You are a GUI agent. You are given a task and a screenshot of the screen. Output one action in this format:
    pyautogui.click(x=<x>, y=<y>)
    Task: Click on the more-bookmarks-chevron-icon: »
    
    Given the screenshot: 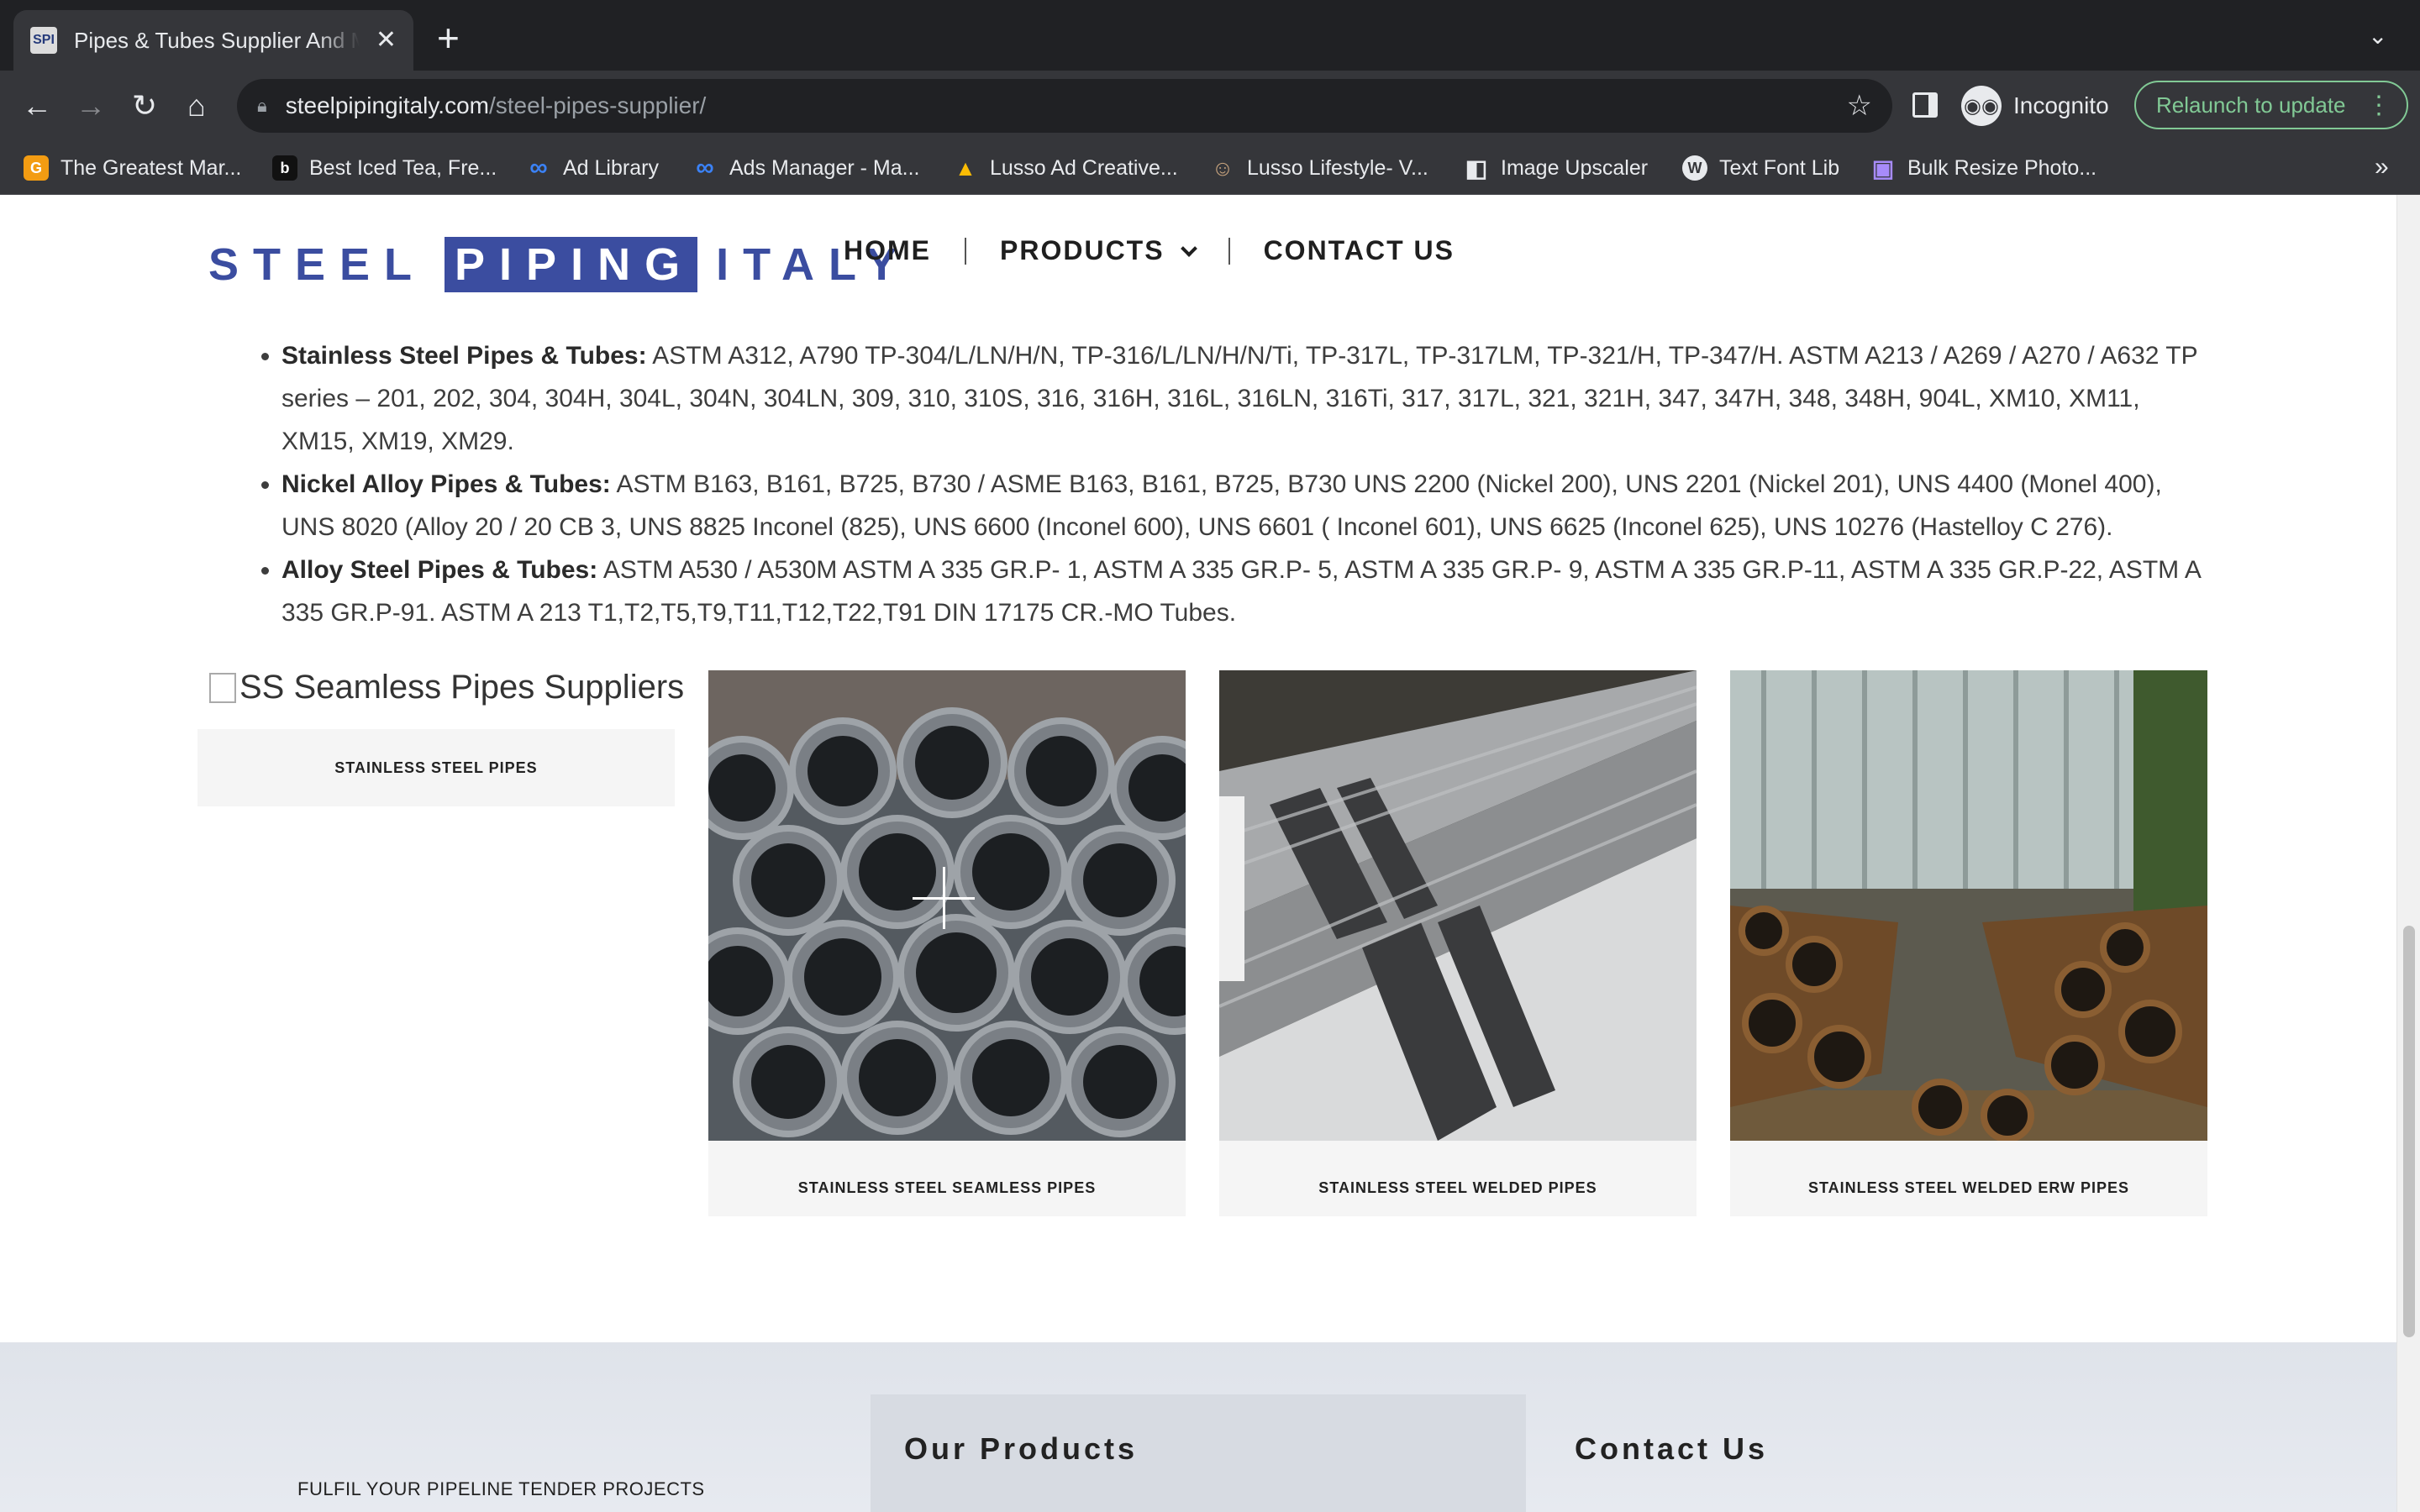 What is the action you would take?
    pyautogui.click(x=2382, y=167)
    